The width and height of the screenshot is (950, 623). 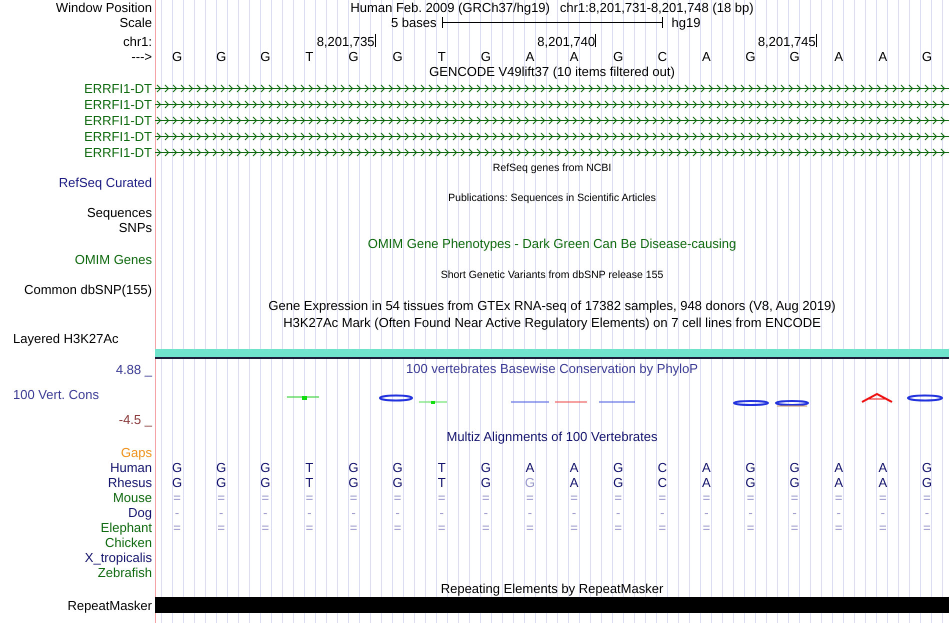 I want to click on track-title: 100 vertebrates Basewise Conservation by PhyloP, so click(x=552, y=369).